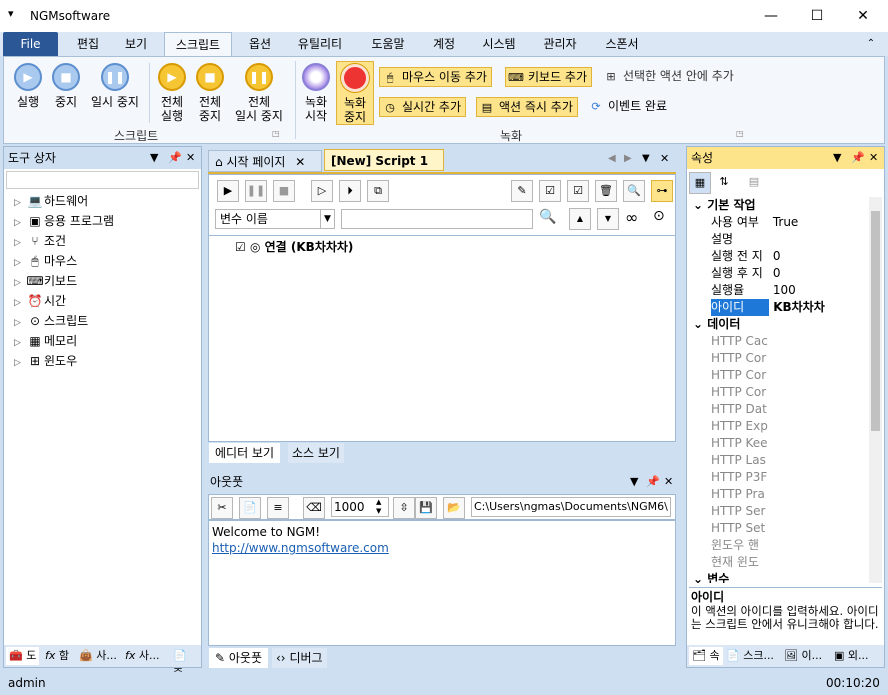 The width and height of the screenshot is (888, 695). Describe the element at coordinates (789, 256) in the screenshot. I see `property-row: 실행 전 지 0` at that location.